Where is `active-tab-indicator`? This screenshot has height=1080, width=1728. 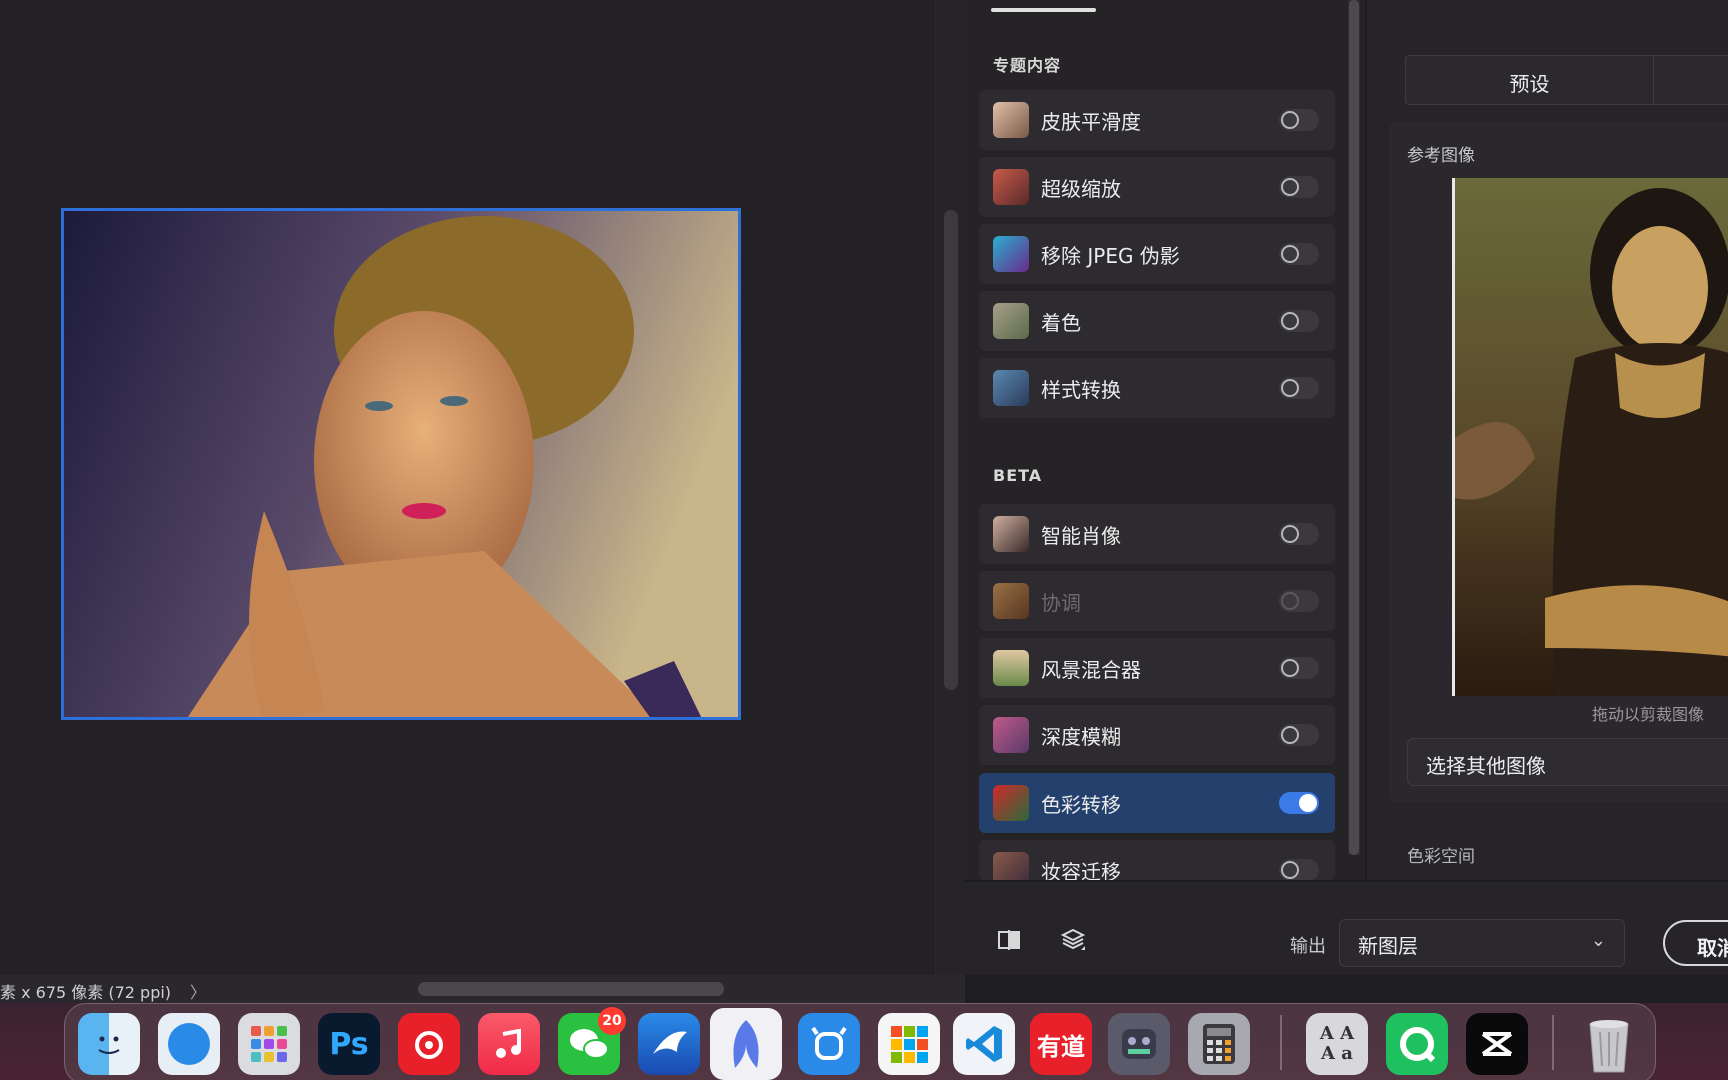
active-tab-indicator is located at coordinates (1043, 10).